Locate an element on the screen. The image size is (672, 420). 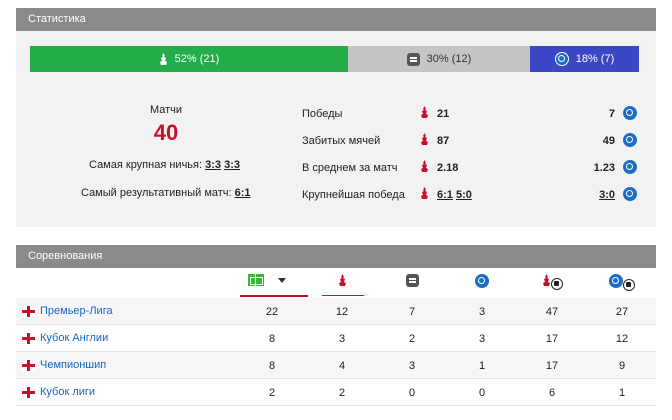
brighton-wins-cell: 1 is located at coordinates (482, 366).